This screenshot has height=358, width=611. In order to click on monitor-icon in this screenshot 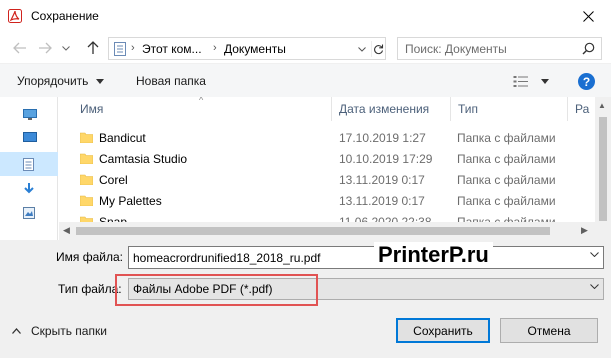, I will do `click(30, 115)`.